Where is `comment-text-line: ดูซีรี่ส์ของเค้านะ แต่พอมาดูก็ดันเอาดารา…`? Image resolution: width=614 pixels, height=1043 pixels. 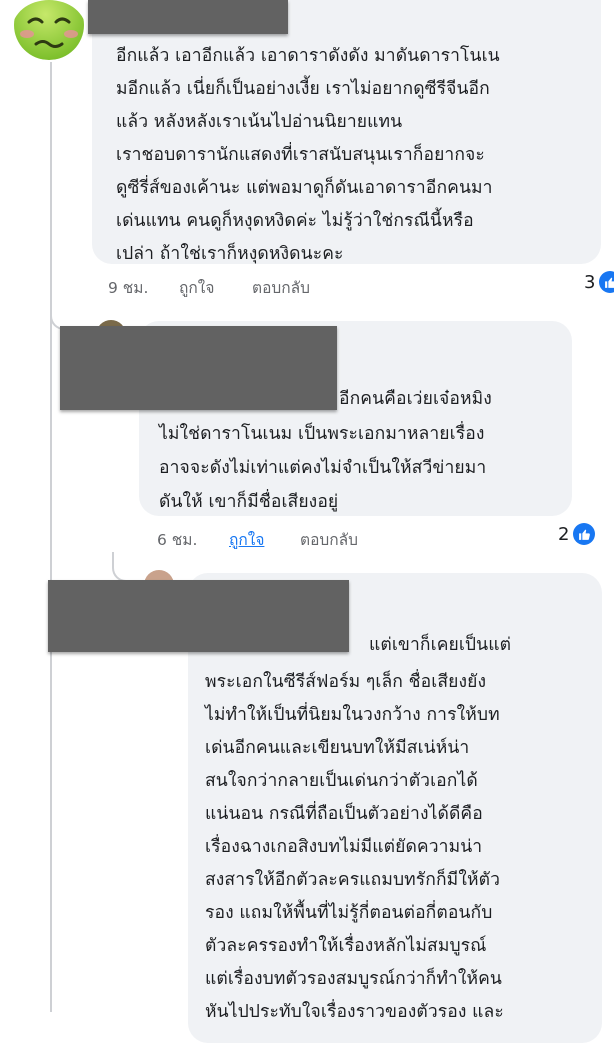 comment-text-line: ดูซีรี่ส์ของเค้านะ แต่พอมาดูก็ดันเอาดารา… is located at coordinates (304, 188).